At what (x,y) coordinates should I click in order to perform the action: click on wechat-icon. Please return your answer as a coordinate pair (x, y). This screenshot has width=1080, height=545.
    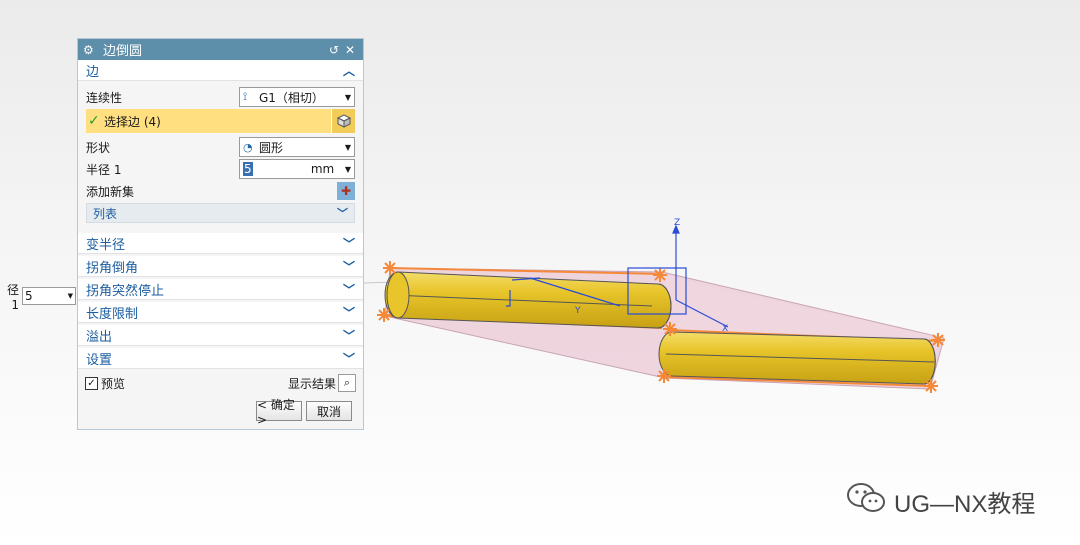
    Looking at the image, I should click on (866, 501).